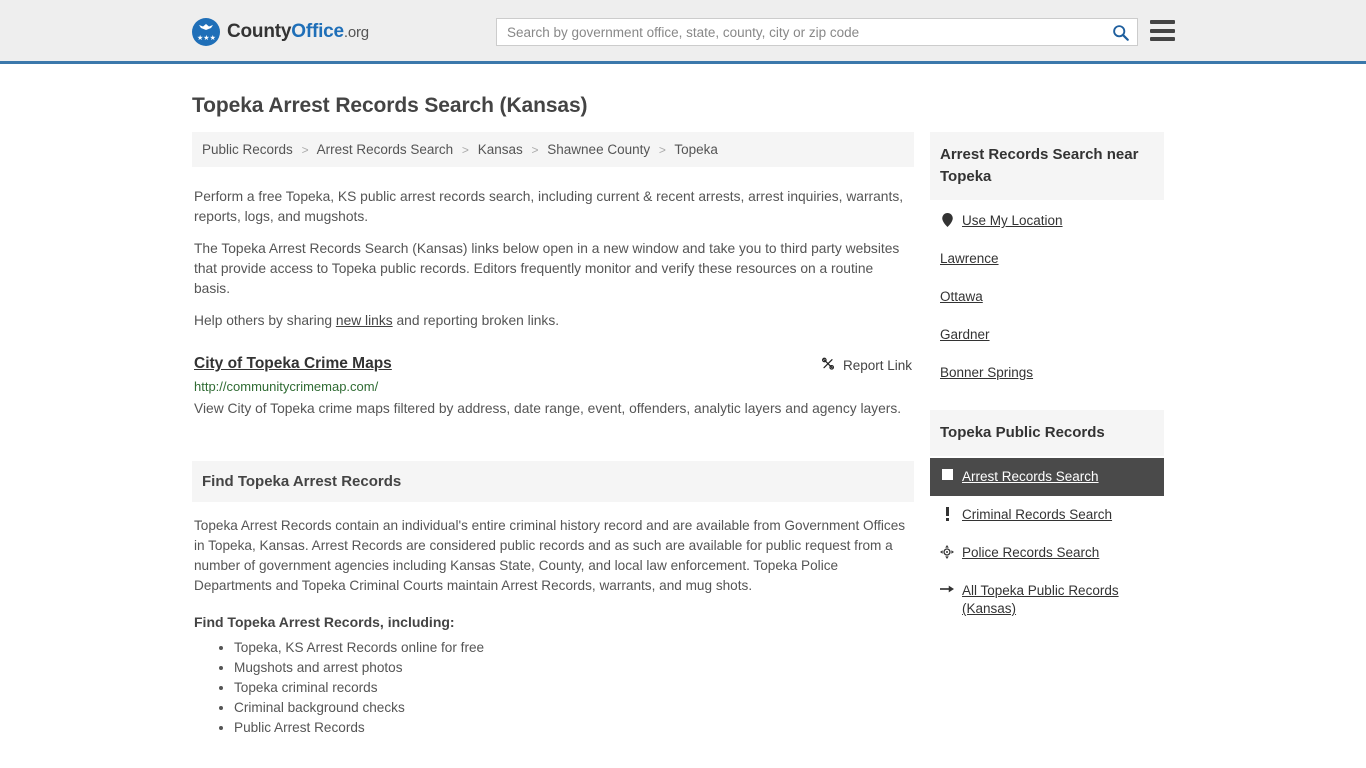 This screenshot has width=1366, height=768. I want to click on breadcrumb-item-1: Arrest Records Search, so click(385, 149).